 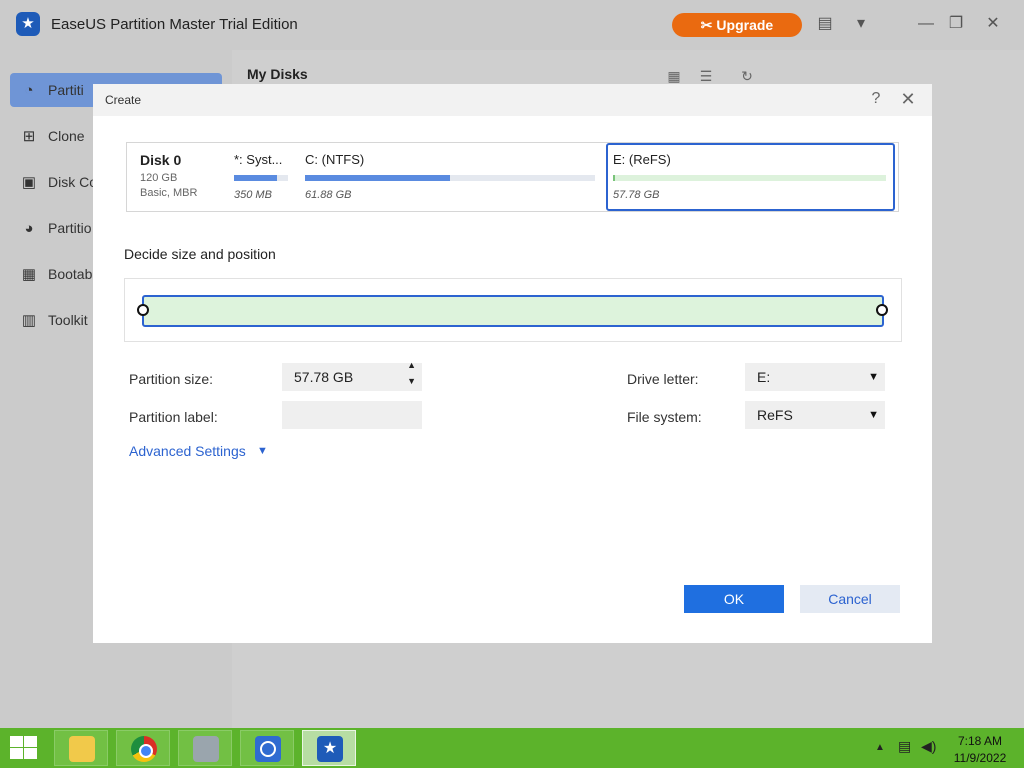 What do you see at coordinates (664, 417) in the screenshot?
I see `file-system-label: File system:` at bounding box center [664, 417].